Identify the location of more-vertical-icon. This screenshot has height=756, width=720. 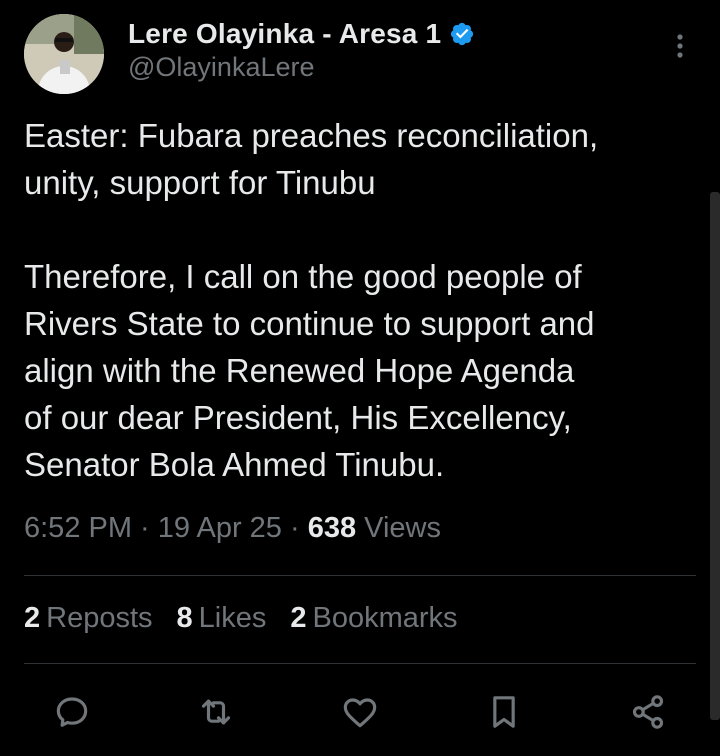
(680, 46).